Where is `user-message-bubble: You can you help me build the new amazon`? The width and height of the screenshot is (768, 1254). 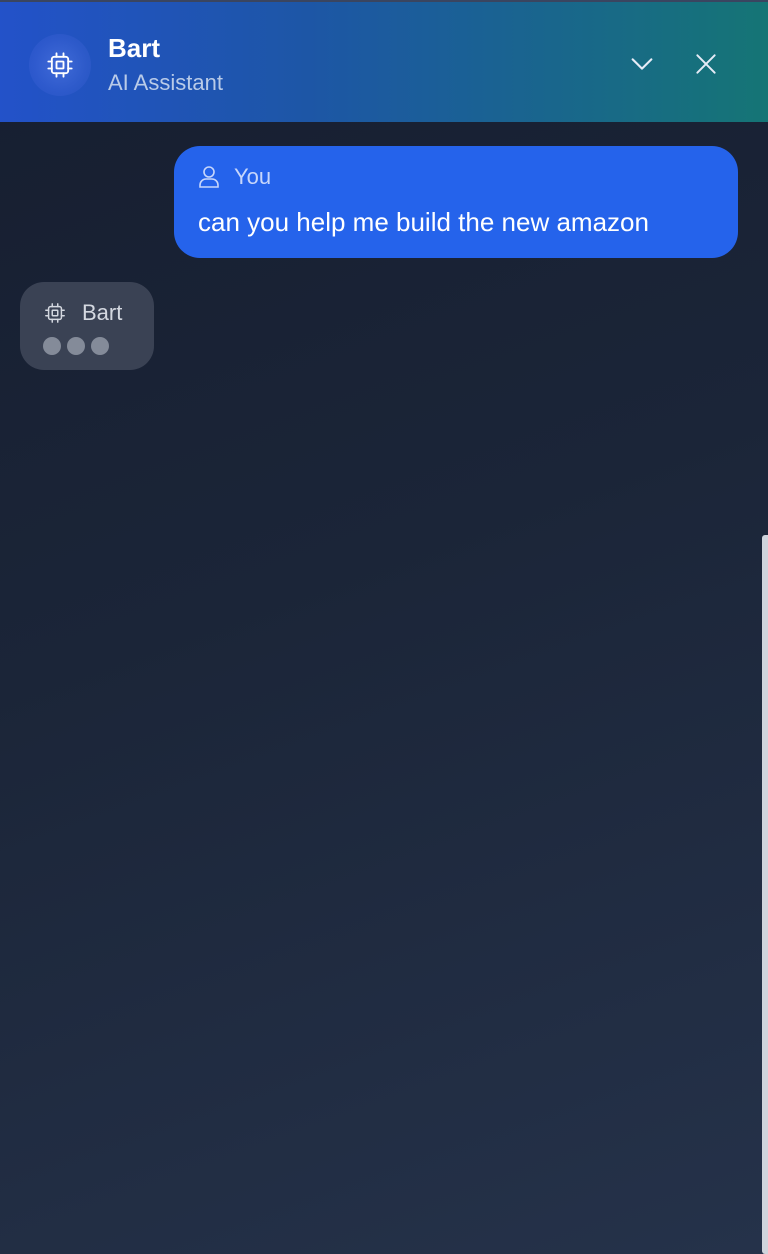 user-message-bubble: You can you help me build the new amazon is located at coordinates (456, 202).